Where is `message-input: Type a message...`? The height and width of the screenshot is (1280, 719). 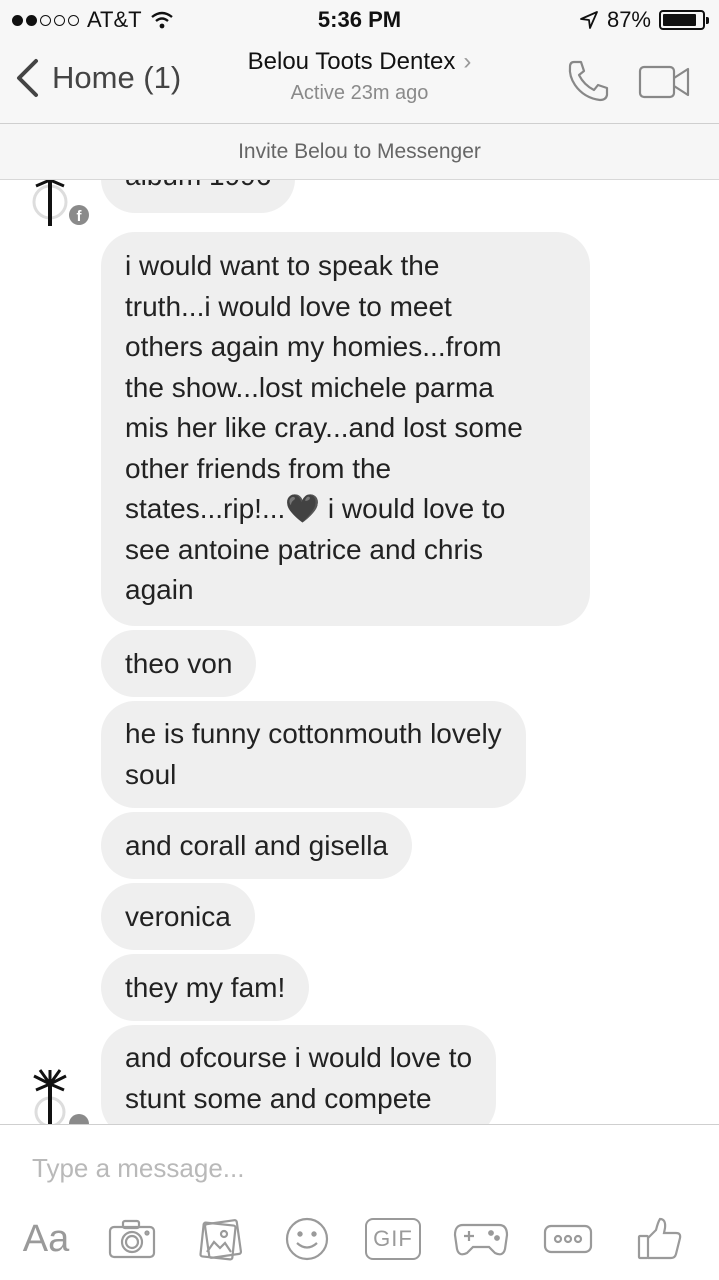
message-input: Type a message... is located at coordinates (138, 1168).